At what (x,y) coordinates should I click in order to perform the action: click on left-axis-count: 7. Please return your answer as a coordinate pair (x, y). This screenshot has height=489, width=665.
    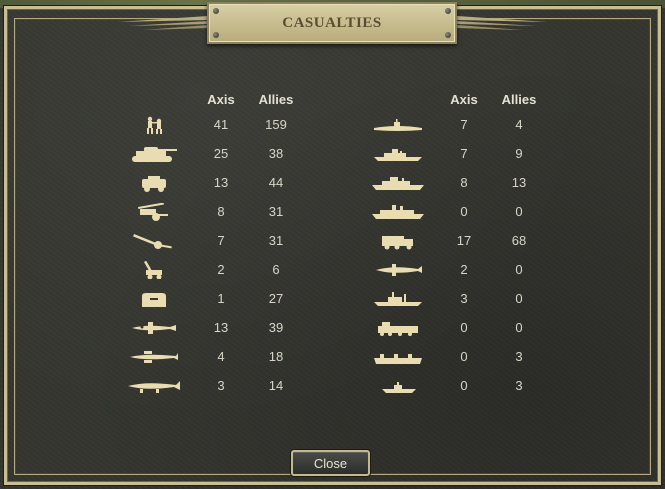
    Looking at the image, I should click on (221, 240).